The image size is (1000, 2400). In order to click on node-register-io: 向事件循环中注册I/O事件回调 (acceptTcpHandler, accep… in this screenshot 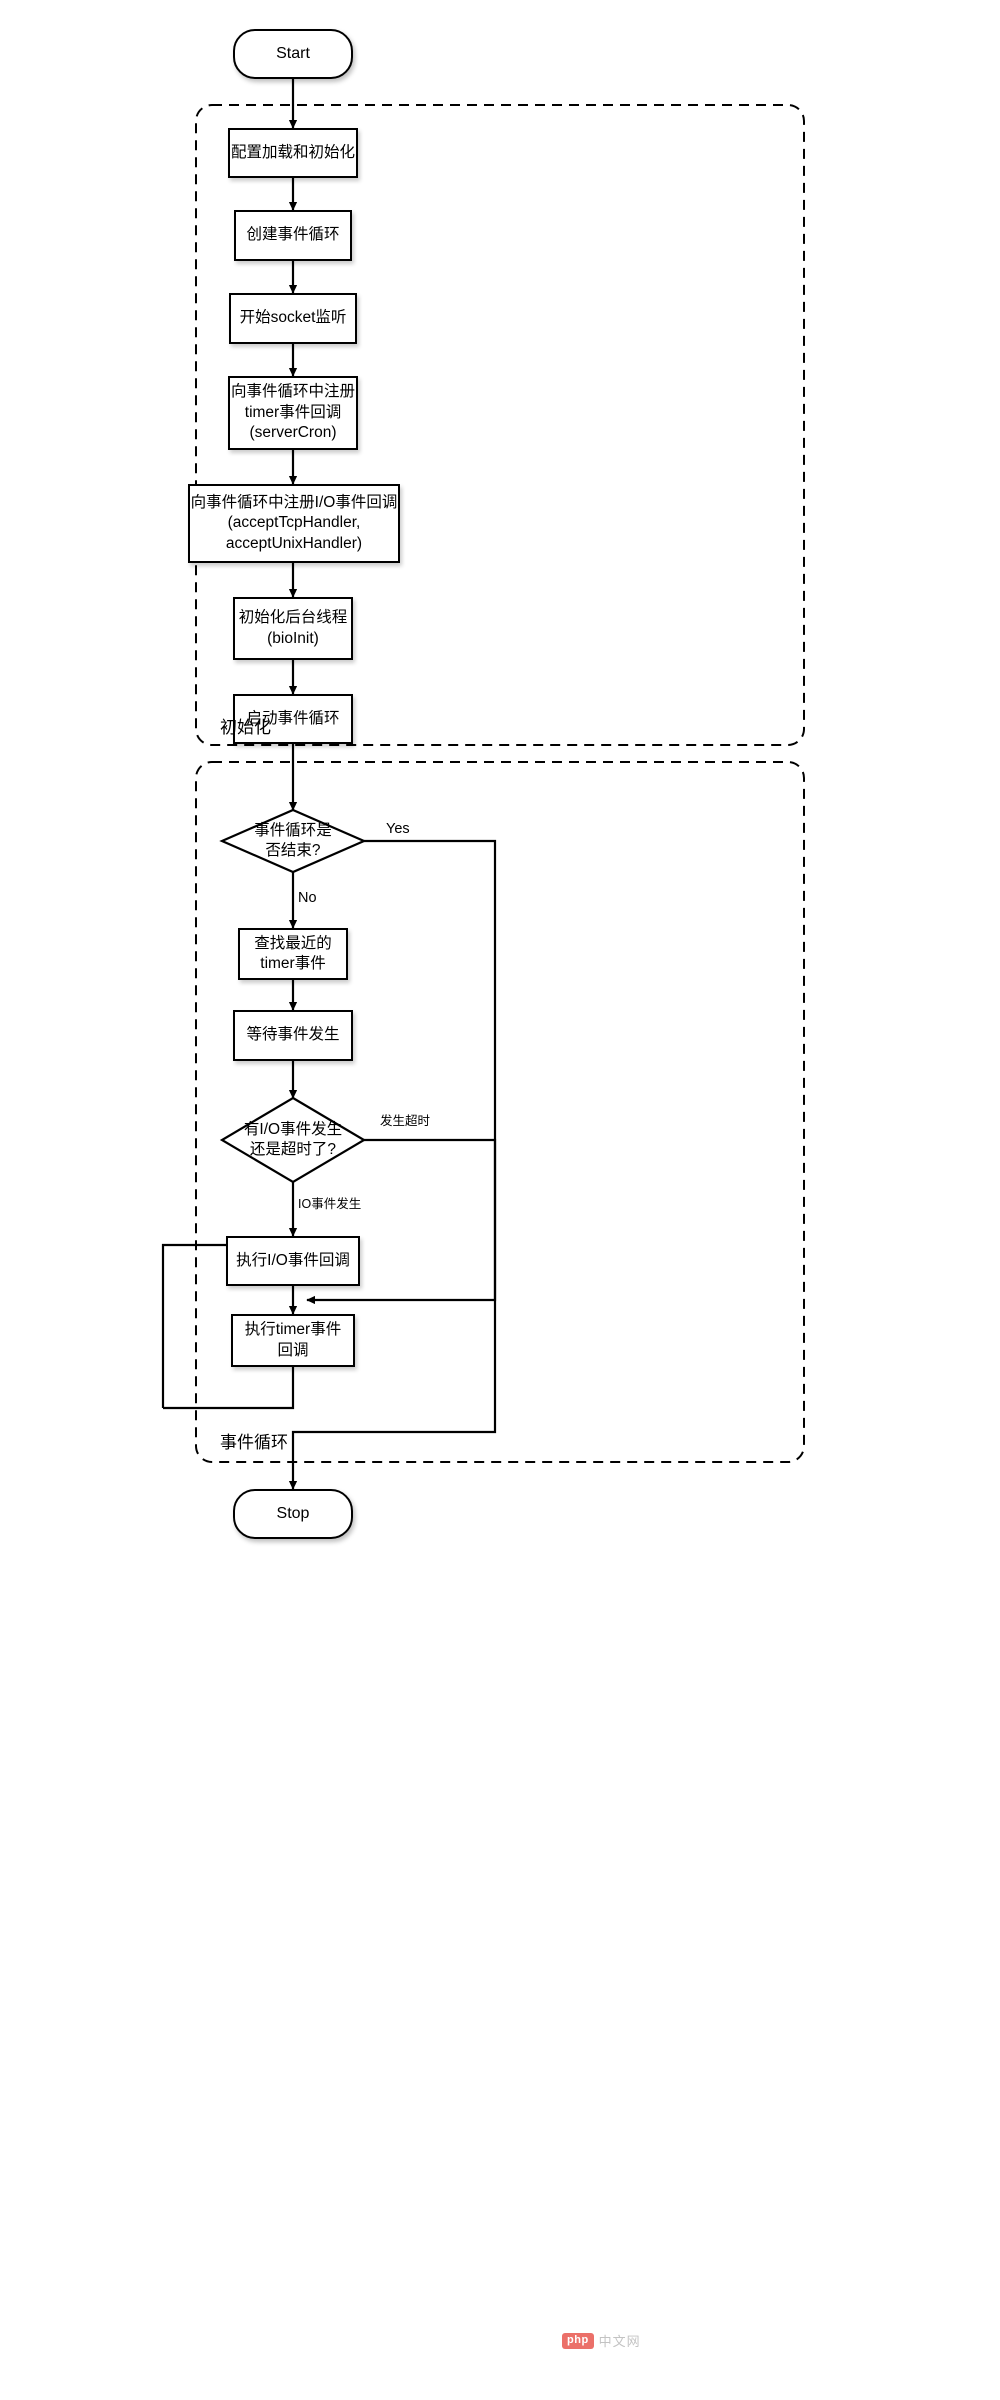, I will do `click(294, 523)`.